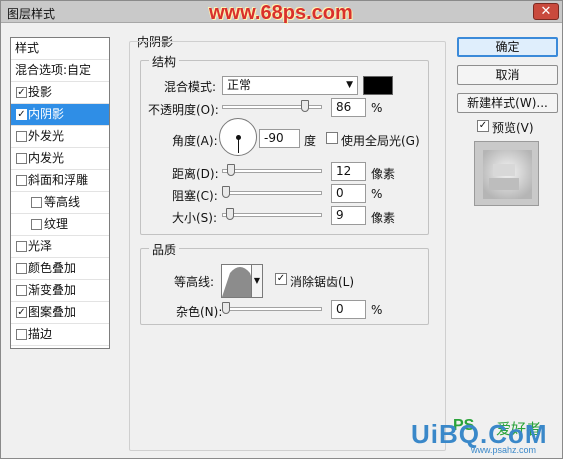 The height and width of the screenshot is (459, 563). What do you see at coordinates (46, 114) in the screenshot?
I see `style-item-label: 内阴影` at bounding box center [46, 114].